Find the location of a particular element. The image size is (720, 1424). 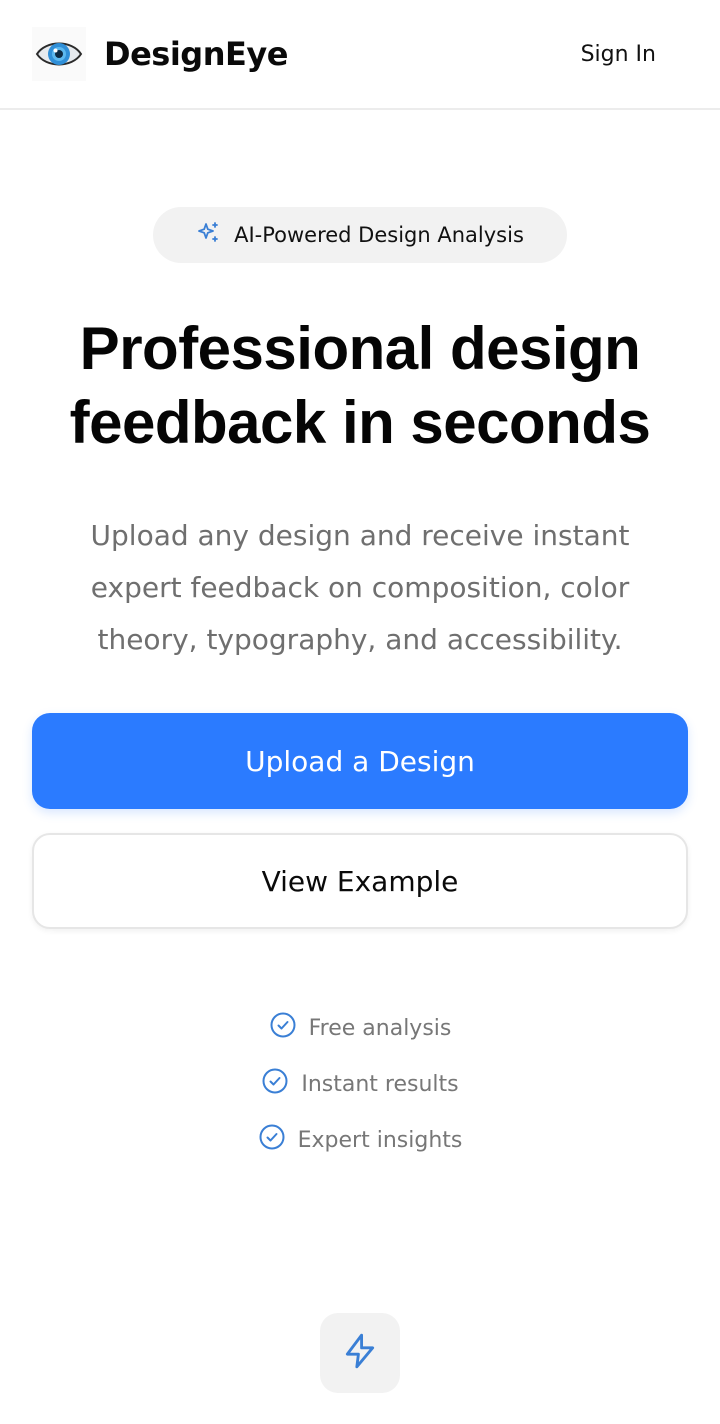

hero-subtitle-line: theory, typography, and accessibility. is located at coordinates (360, 639).